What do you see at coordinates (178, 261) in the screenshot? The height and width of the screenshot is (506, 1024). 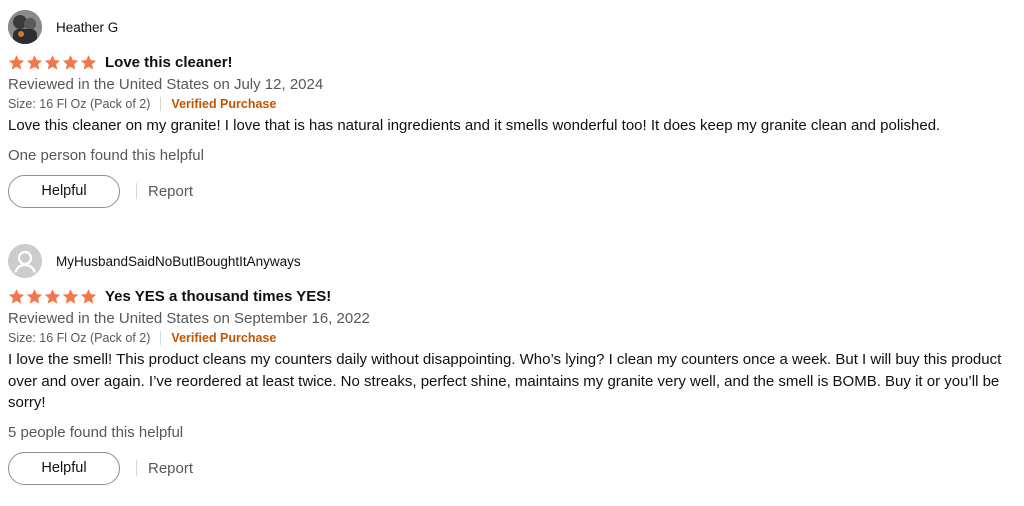 I see `reviewer-name: MyHusbandSaidNoButIBoughtItAnyways` at bounding box center [178, 261].